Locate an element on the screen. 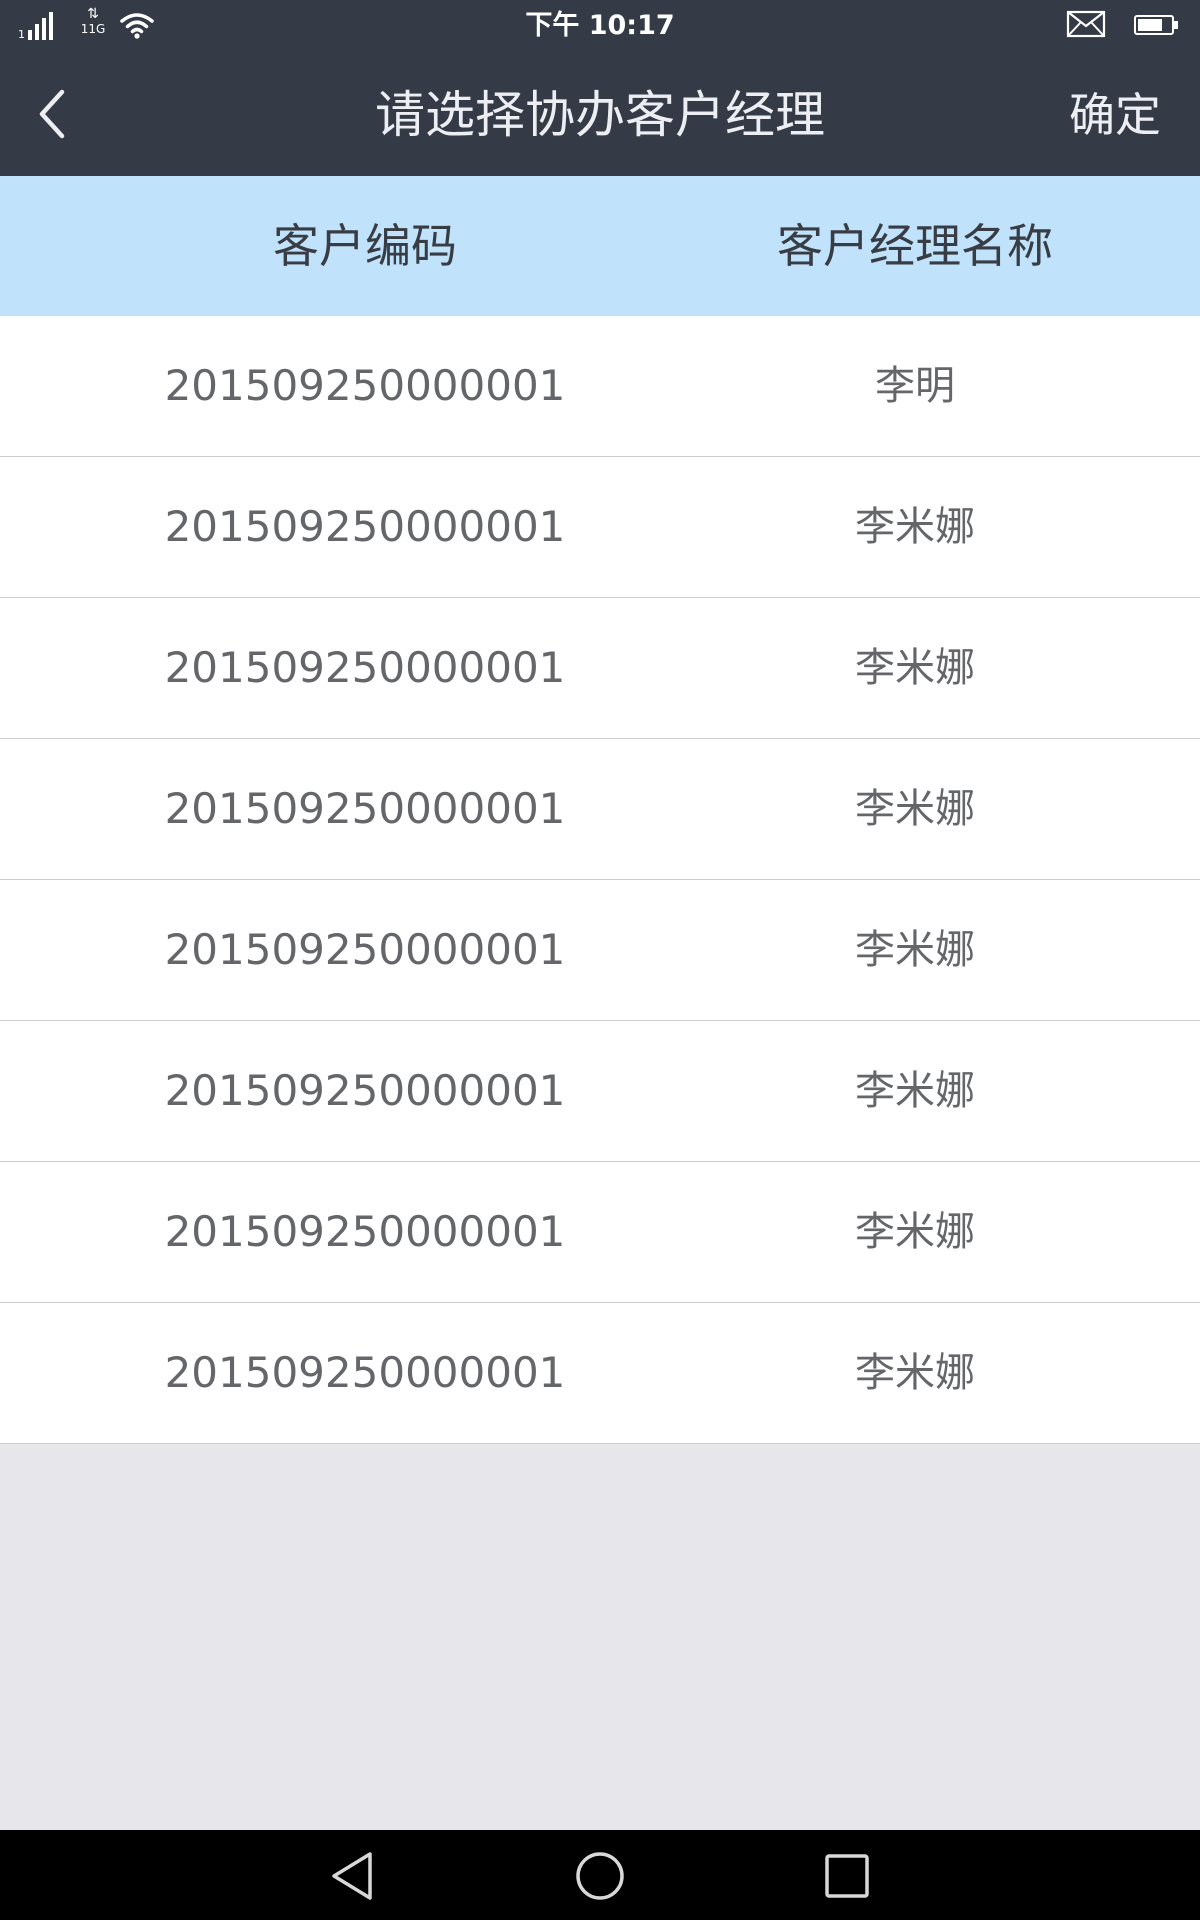  app-header: 1 ⇅ 11G 下午 10:17 请选择协办客户经理 确定 is located at coordinates (600, 88).